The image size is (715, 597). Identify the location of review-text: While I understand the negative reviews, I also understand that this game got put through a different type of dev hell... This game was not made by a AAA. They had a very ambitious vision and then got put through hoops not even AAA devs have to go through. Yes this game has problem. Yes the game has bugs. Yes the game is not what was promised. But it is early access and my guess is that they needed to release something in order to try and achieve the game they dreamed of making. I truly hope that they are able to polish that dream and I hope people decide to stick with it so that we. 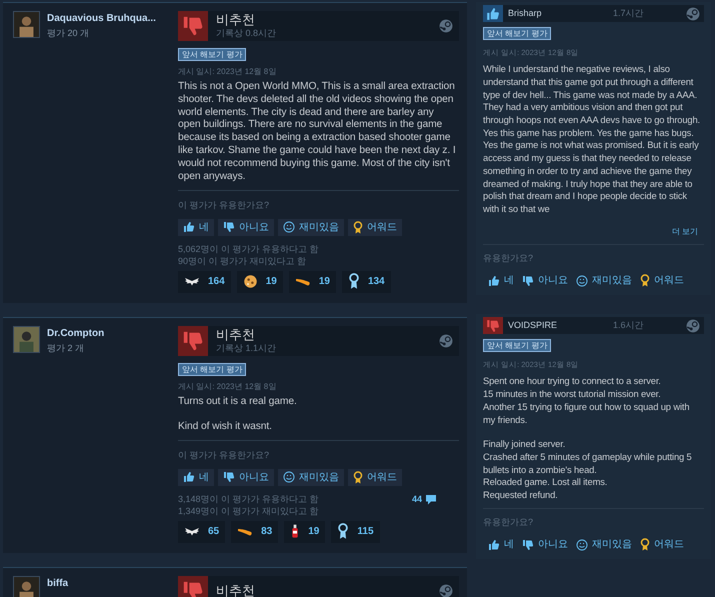
(592, 139).